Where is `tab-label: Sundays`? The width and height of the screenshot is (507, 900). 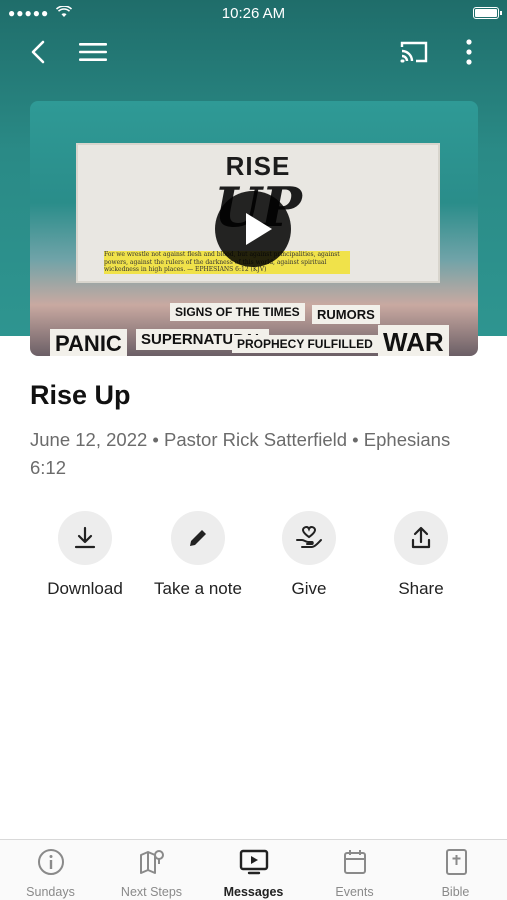 tab-label: Sundays is located at coordinates (50, 892).